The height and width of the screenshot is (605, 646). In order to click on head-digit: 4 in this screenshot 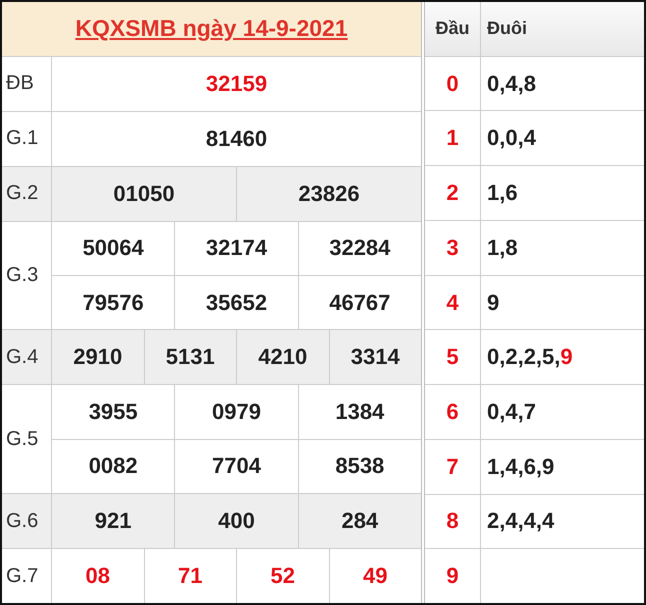, I will do `click(453, 303)`.